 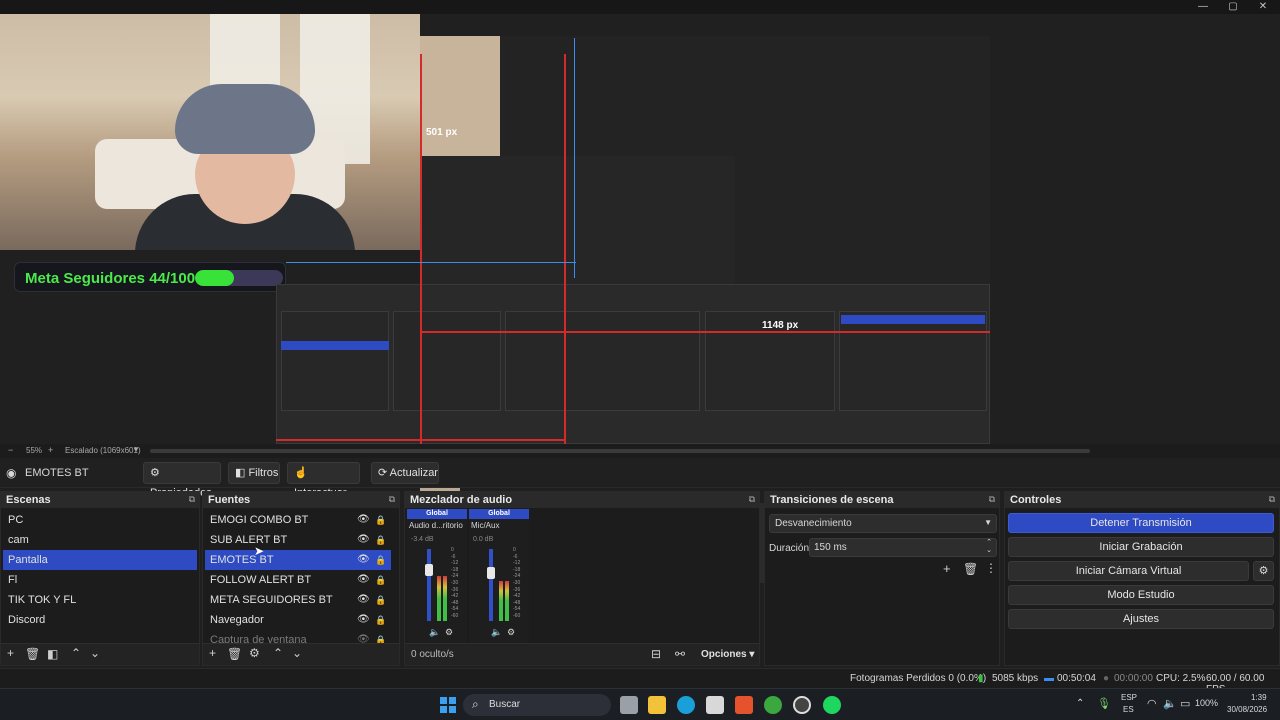 What do you see at coordinates (52, 654) in the screenshot?
I see `scene-filters-icon: ◧` at bounding box center [52, 654].